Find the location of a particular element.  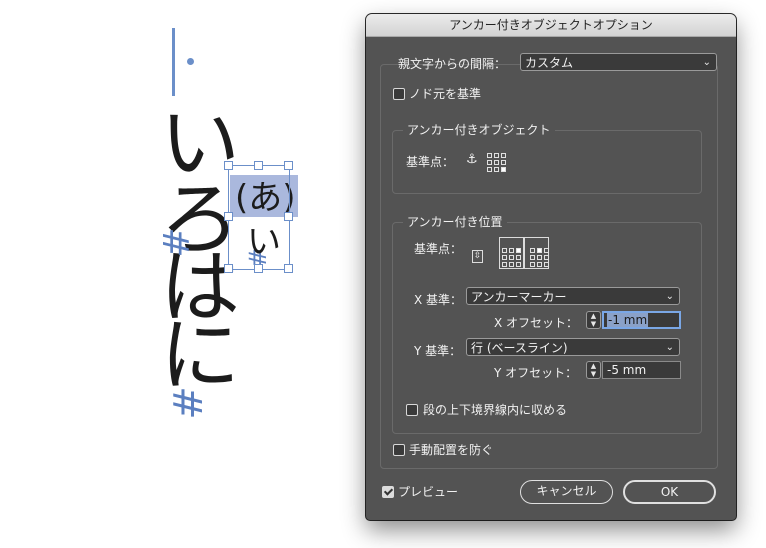

anchor-ref-bc is located at coordinates (511, 264).